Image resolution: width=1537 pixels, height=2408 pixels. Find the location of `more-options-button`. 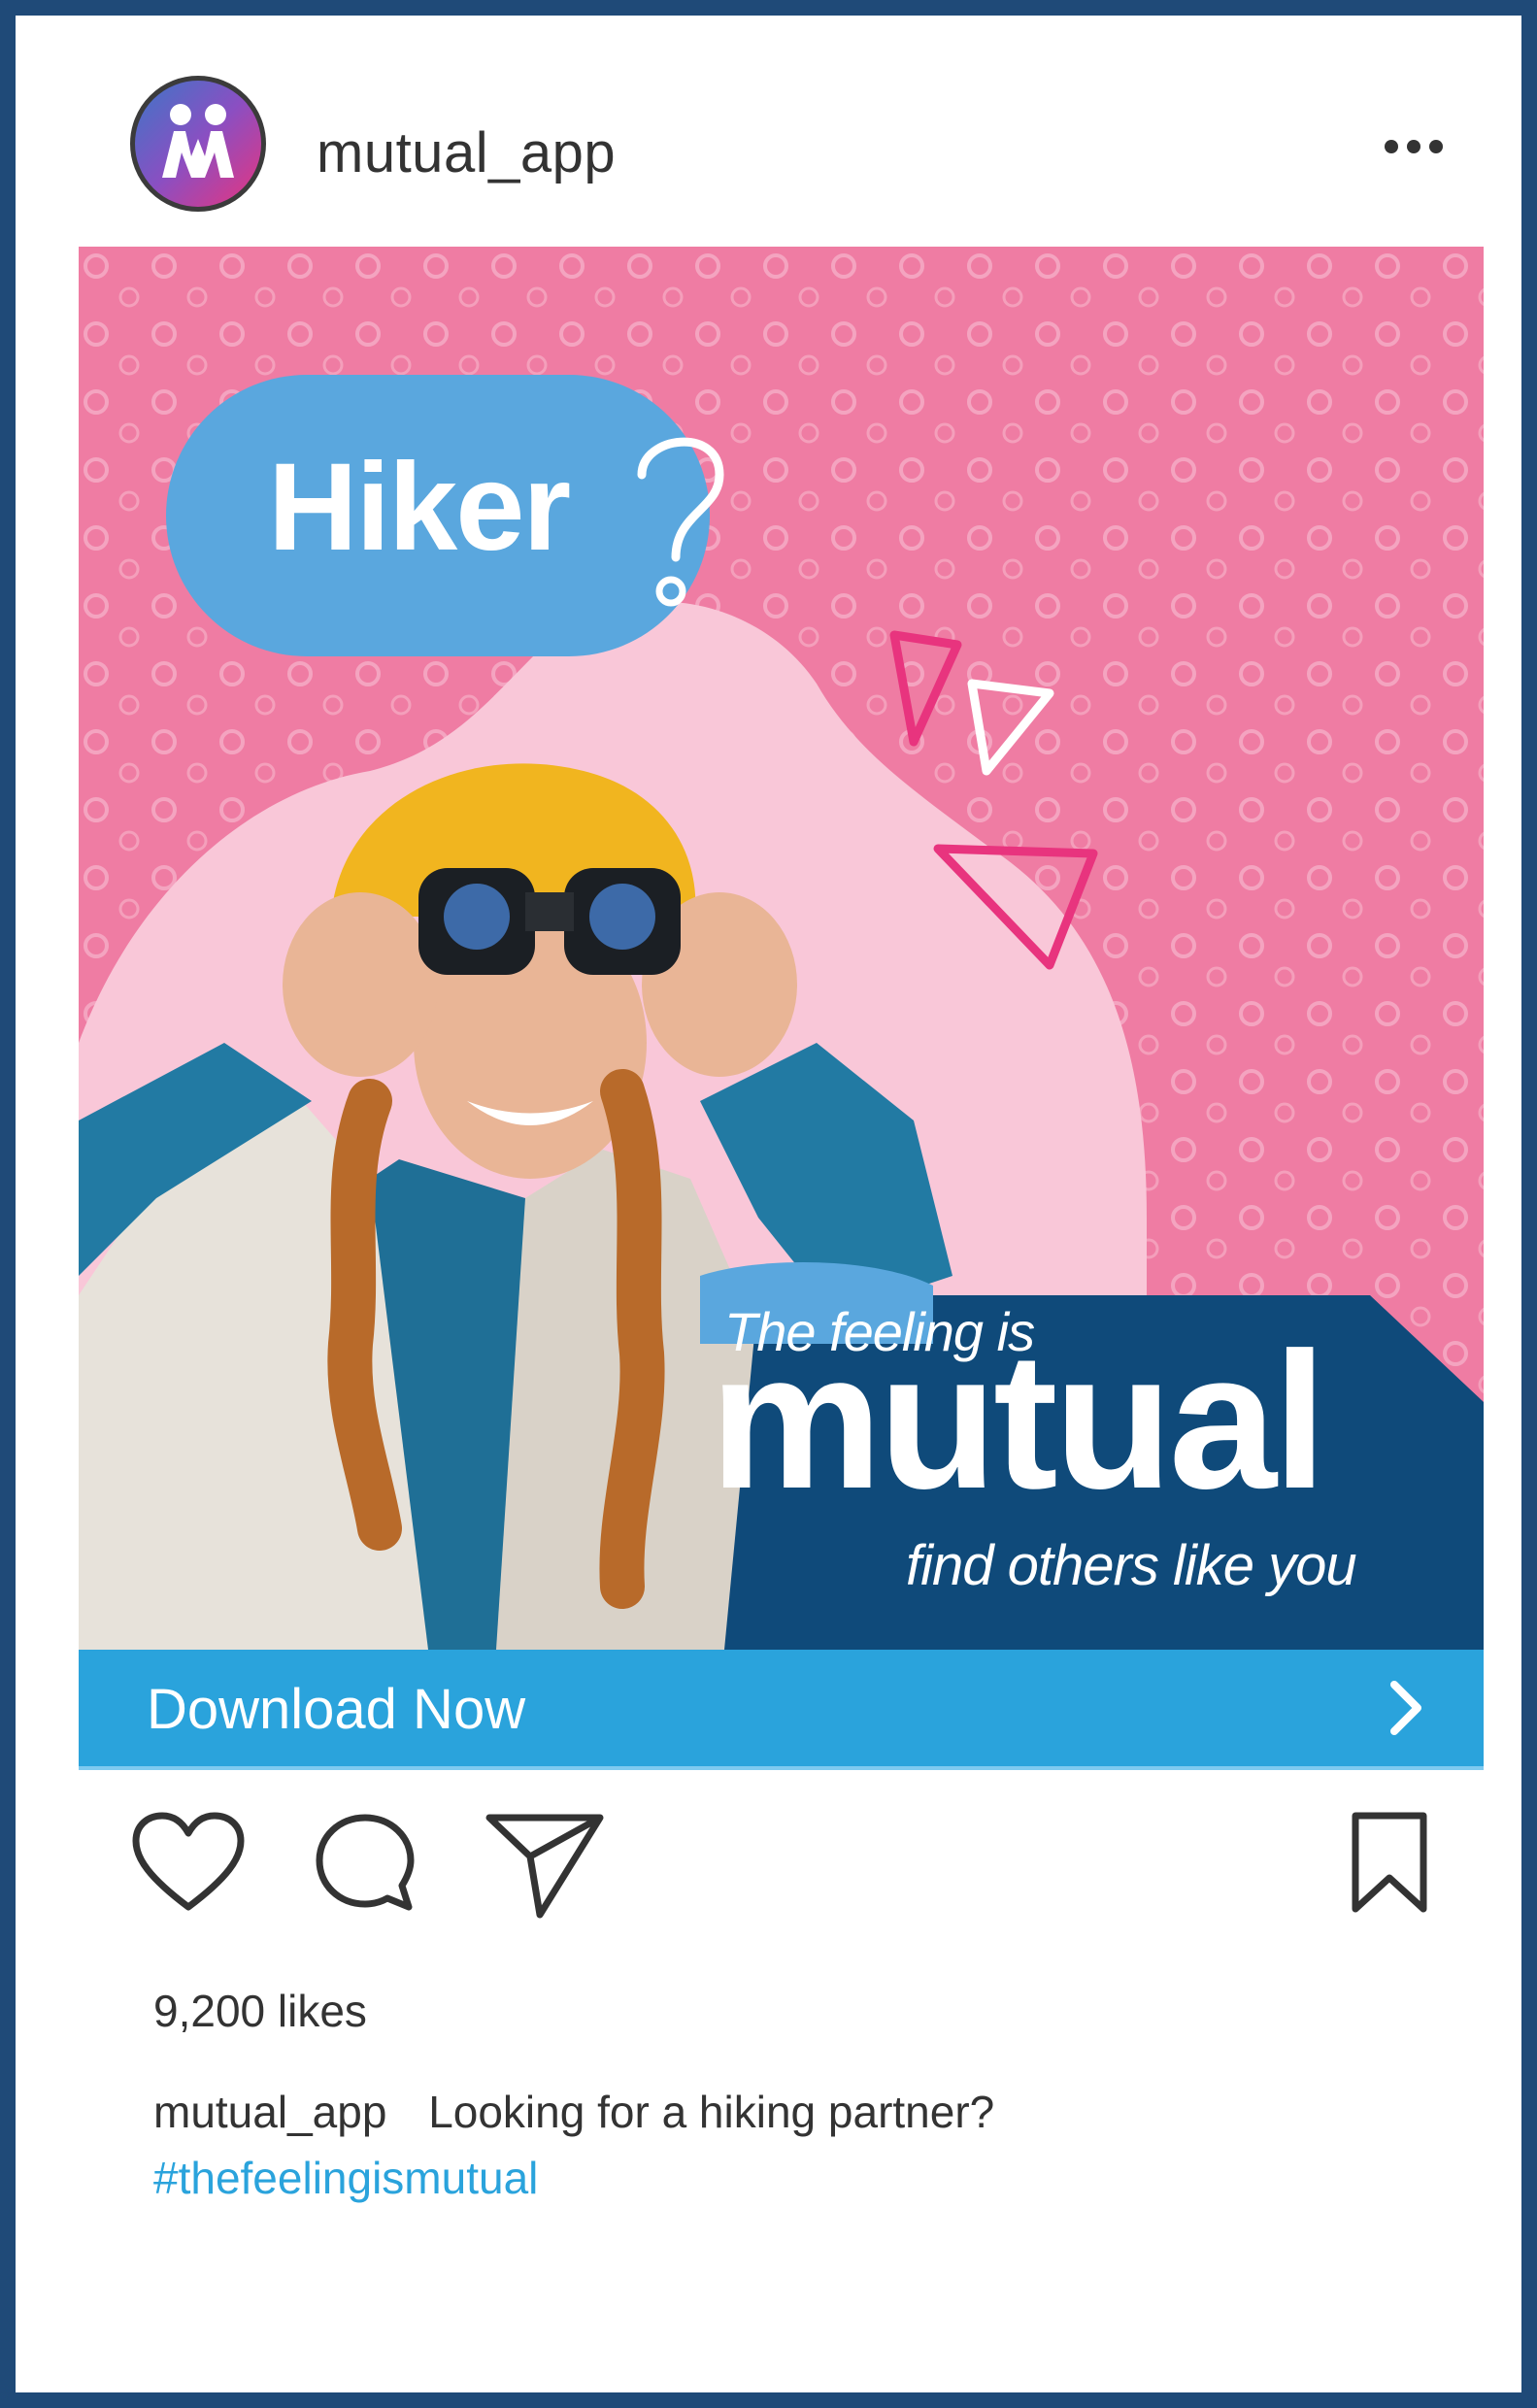

more-options-button is located at coordinates (1413, 146).